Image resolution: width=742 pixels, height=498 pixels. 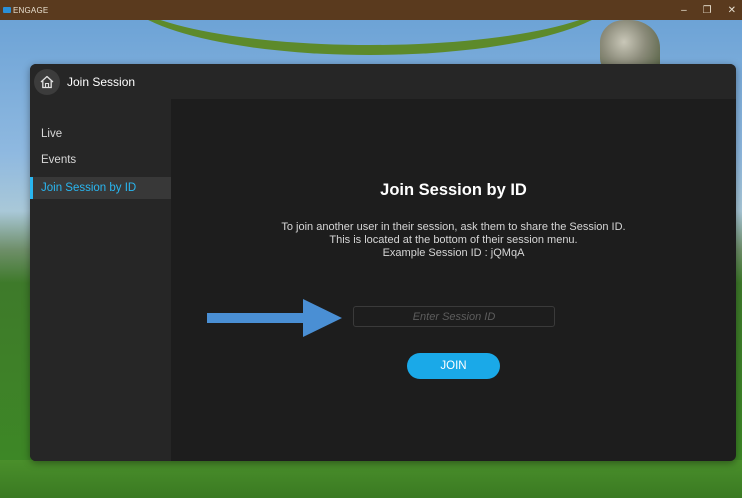 I want to click on close-button: ✕, so click(x=732, y=10).